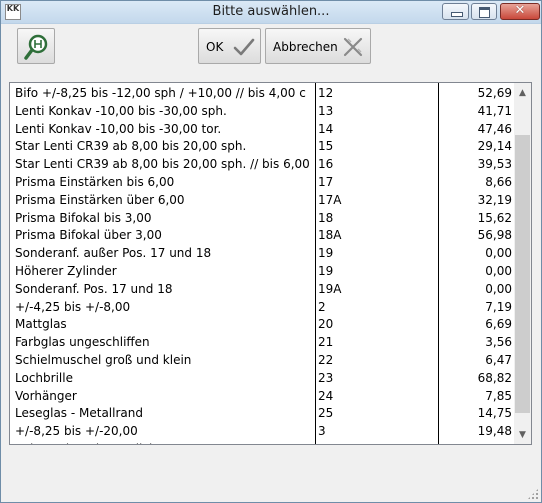 This screenshot has width=542, height=503. What do you see at coordinates (262, 360) in the screenshot?
I see `list-row: Schielmuschel groß und klein 22 6,47` at bounding box center [262, 360].